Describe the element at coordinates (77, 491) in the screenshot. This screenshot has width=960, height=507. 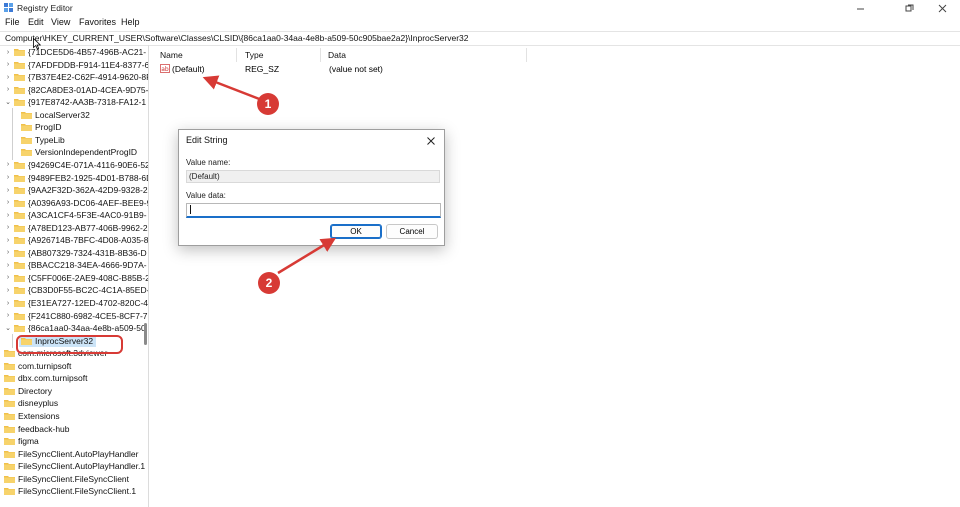
I see `tree-item-label: FileSyncClient.FileSyncClient.1` at that location.